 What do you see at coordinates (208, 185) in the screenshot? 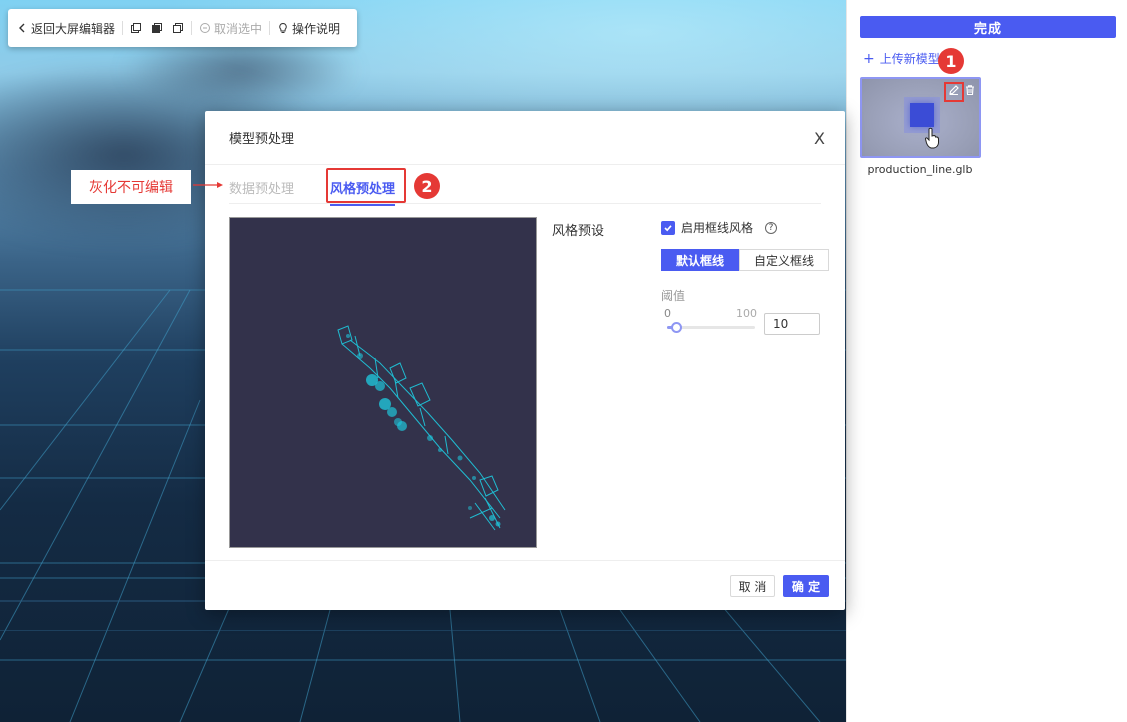
I see `annotation-arrow-icon` at bounding box center [208, 185].